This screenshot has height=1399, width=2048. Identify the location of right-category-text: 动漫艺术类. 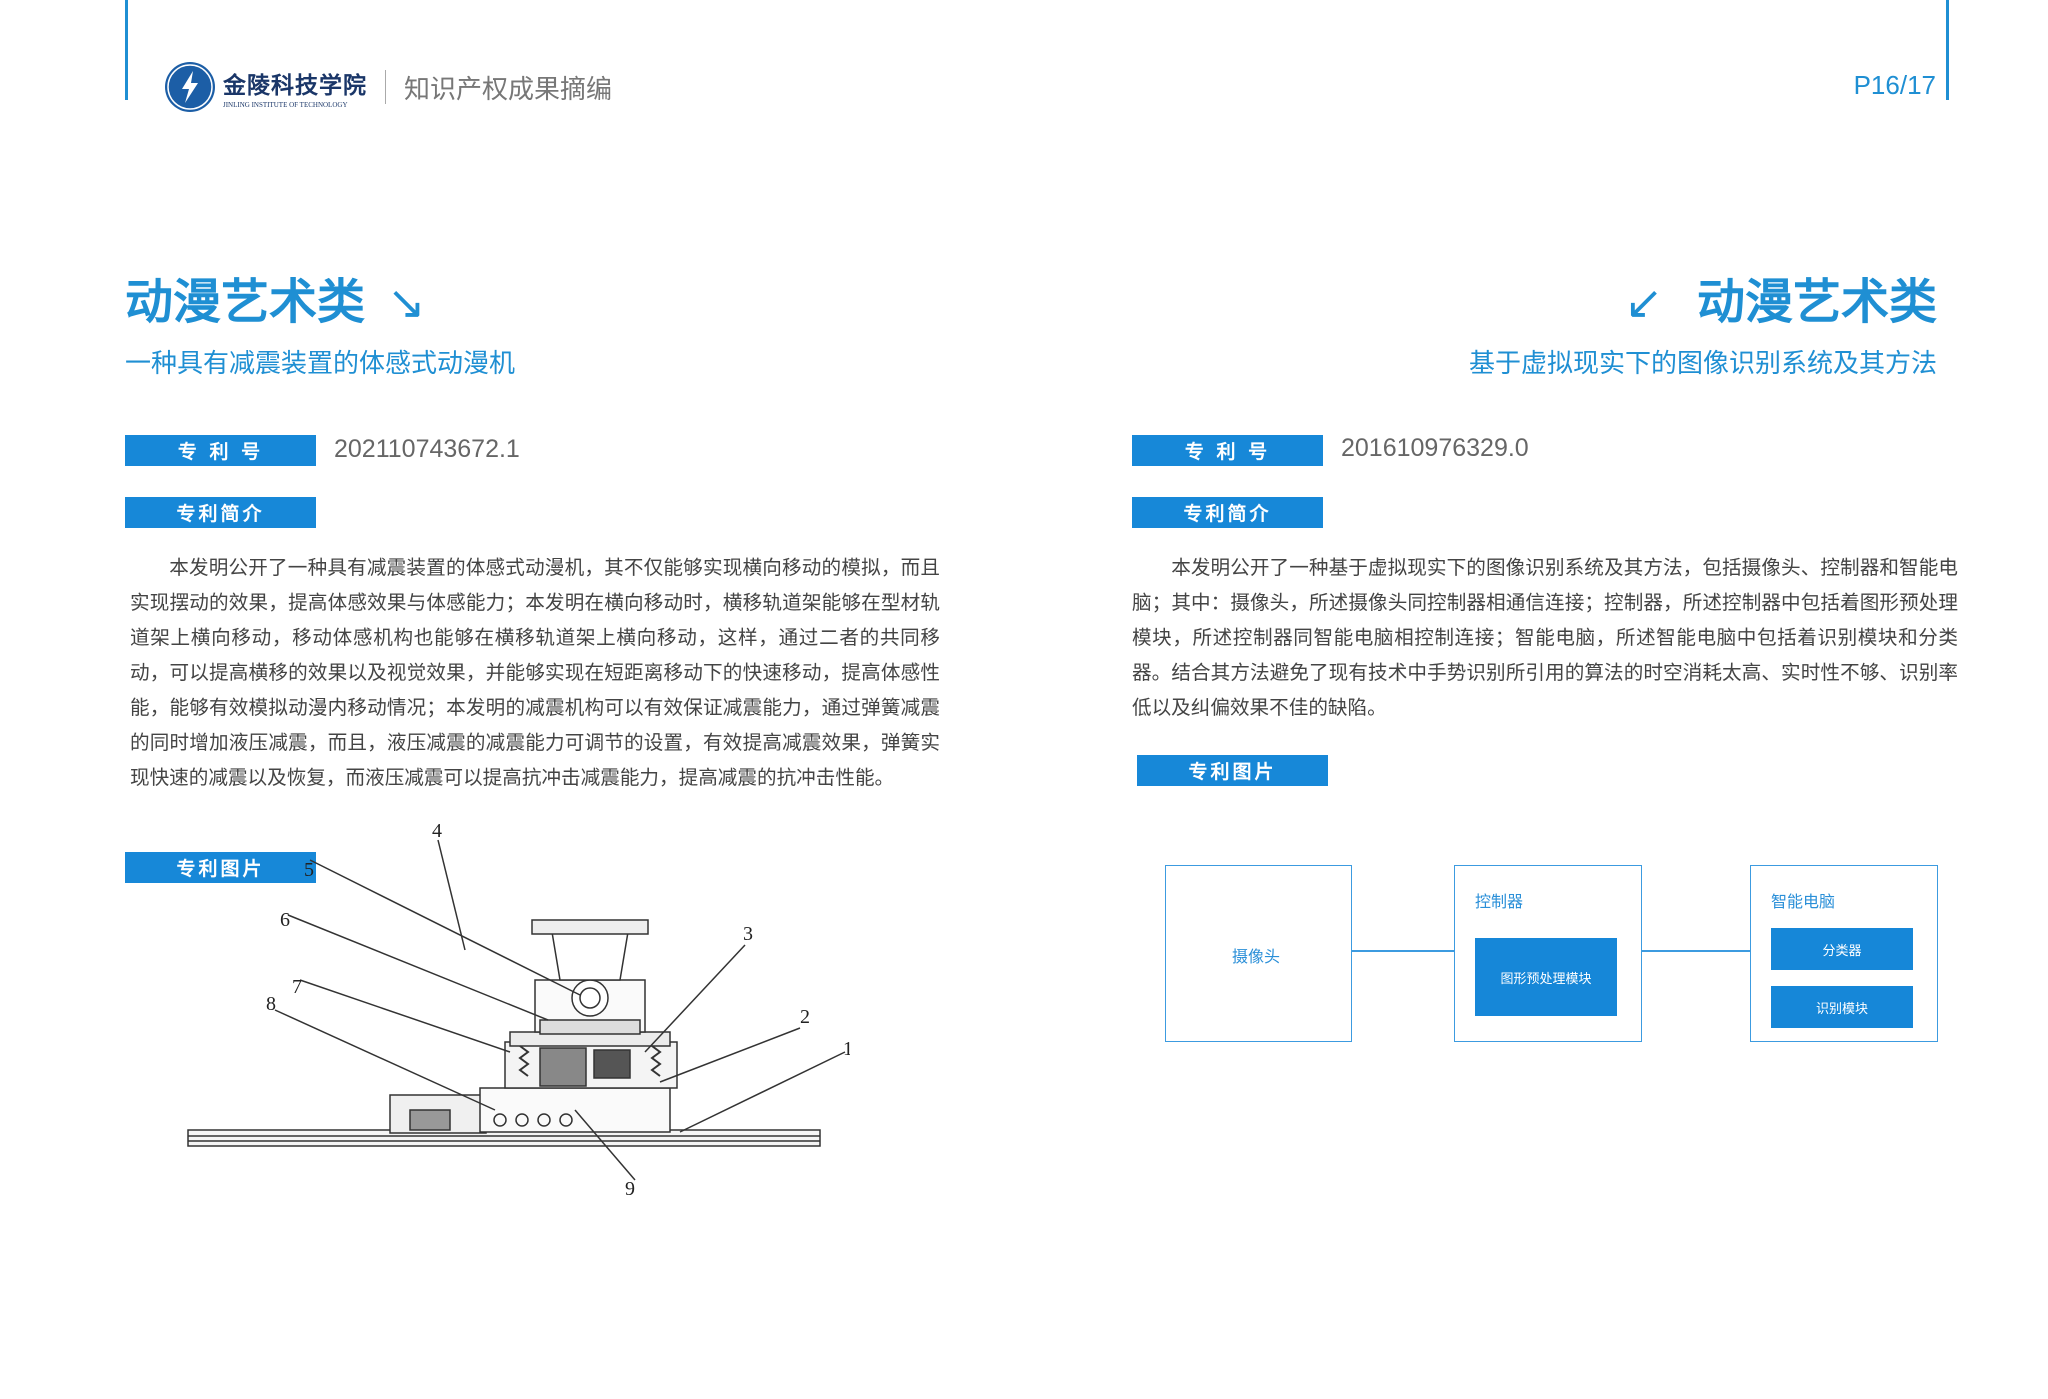
(1816, 302).